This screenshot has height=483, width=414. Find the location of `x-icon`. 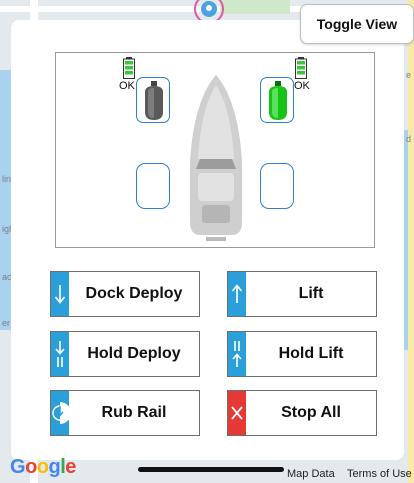

x-icon is located at coordinates (237, 413).